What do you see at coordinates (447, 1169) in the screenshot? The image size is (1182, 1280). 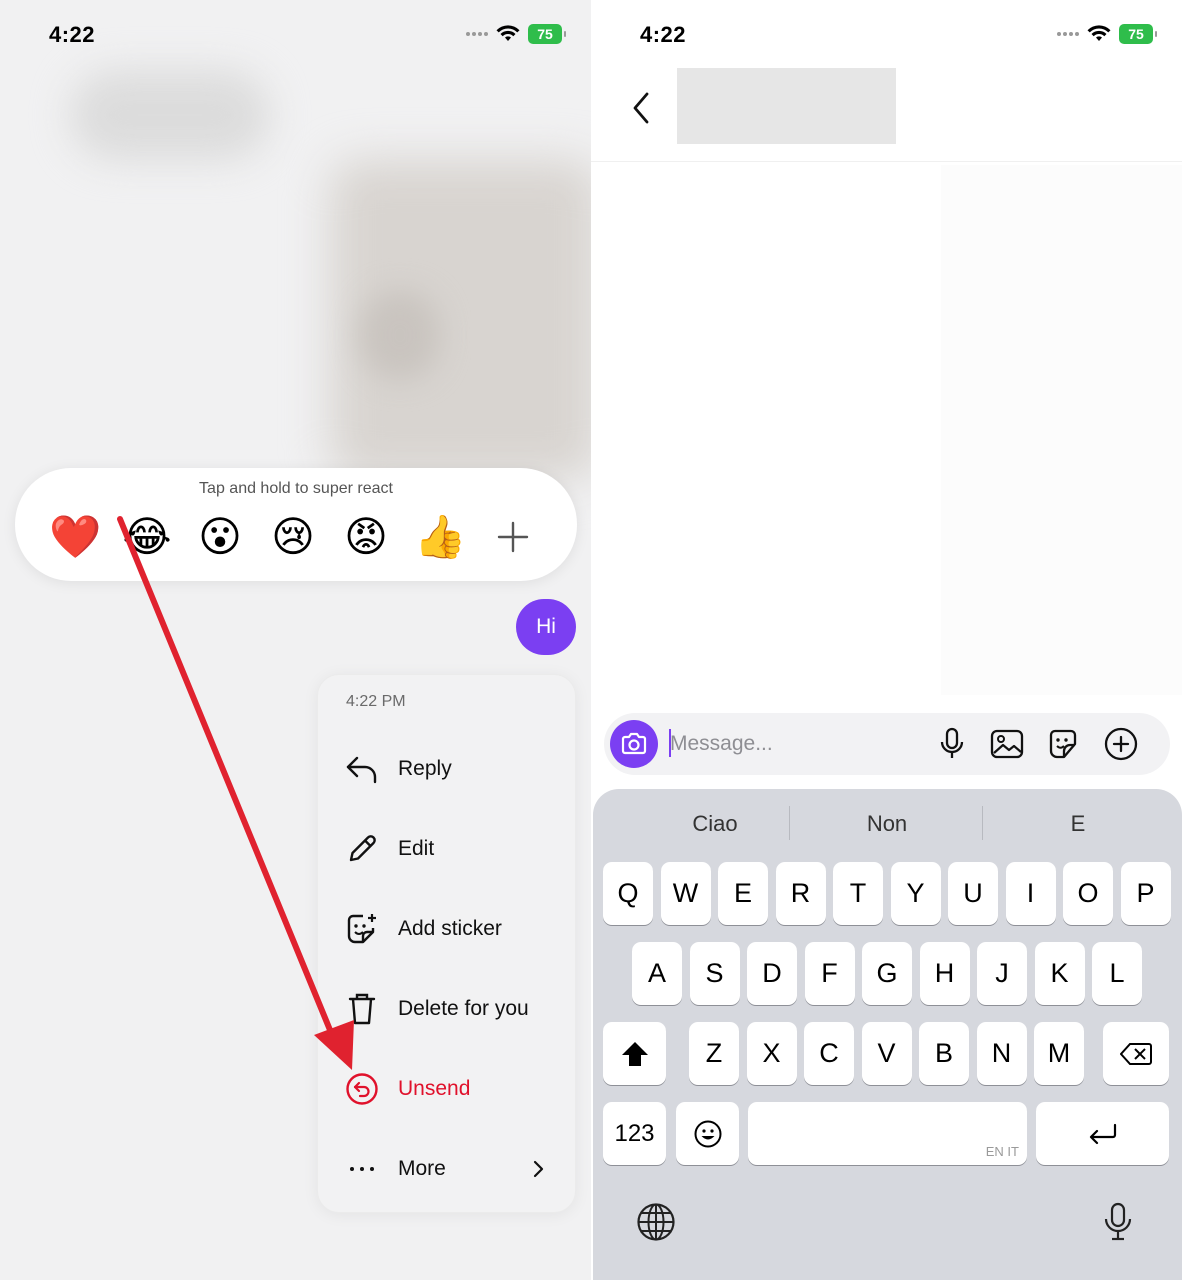 I see `menu-item-more: More` at bounding box center [447, 1169].